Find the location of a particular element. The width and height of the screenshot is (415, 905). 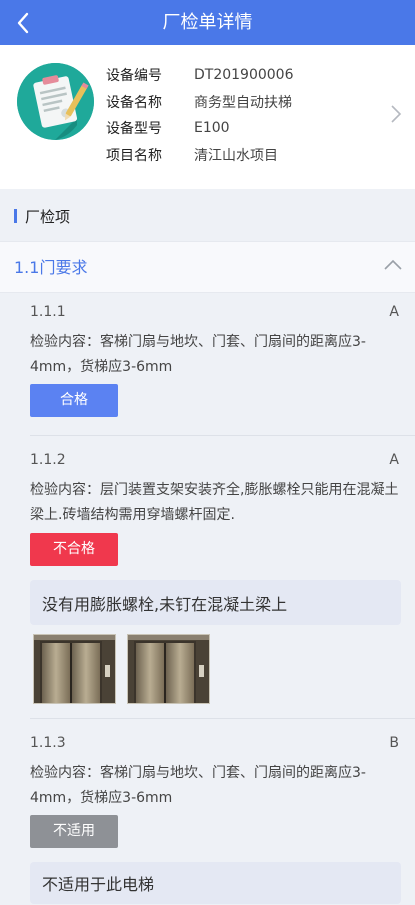

item-number: 1.1.1 is located at coordinates (48, 312).